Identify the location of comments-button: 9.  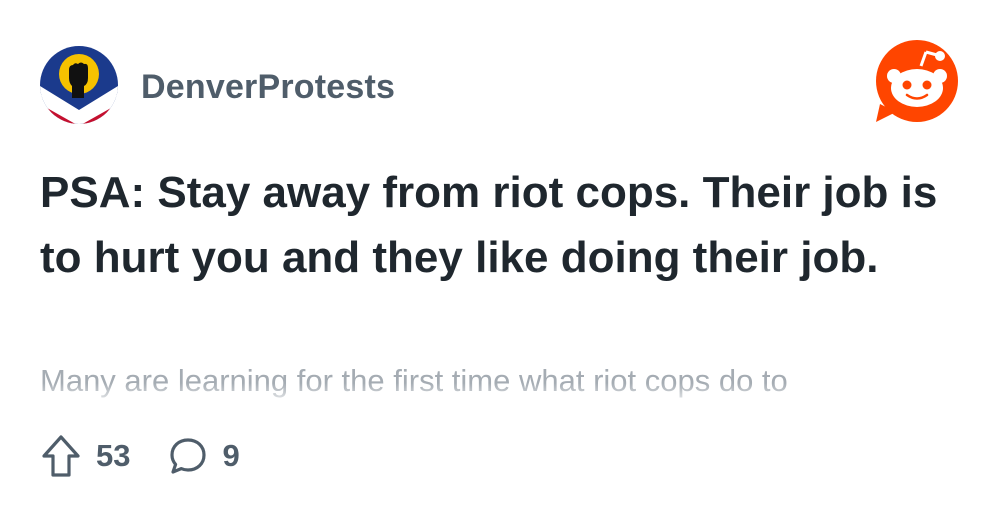
(204, 456).